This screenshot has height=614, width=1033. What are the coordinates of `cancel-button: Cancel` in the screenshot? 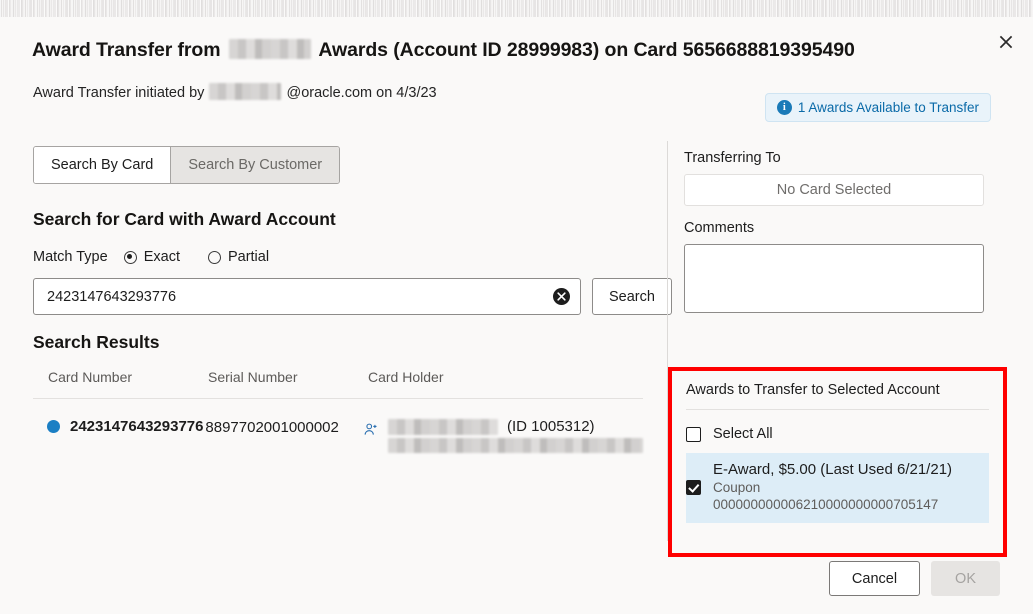 It's located at (874, 578).